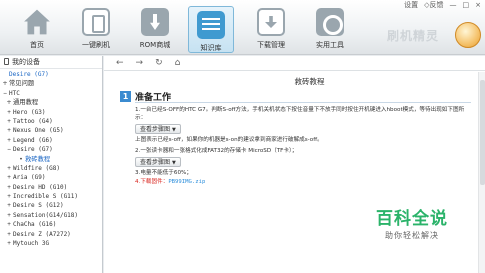  I want to click on article-title: 救砖教程, so click(309, 81).